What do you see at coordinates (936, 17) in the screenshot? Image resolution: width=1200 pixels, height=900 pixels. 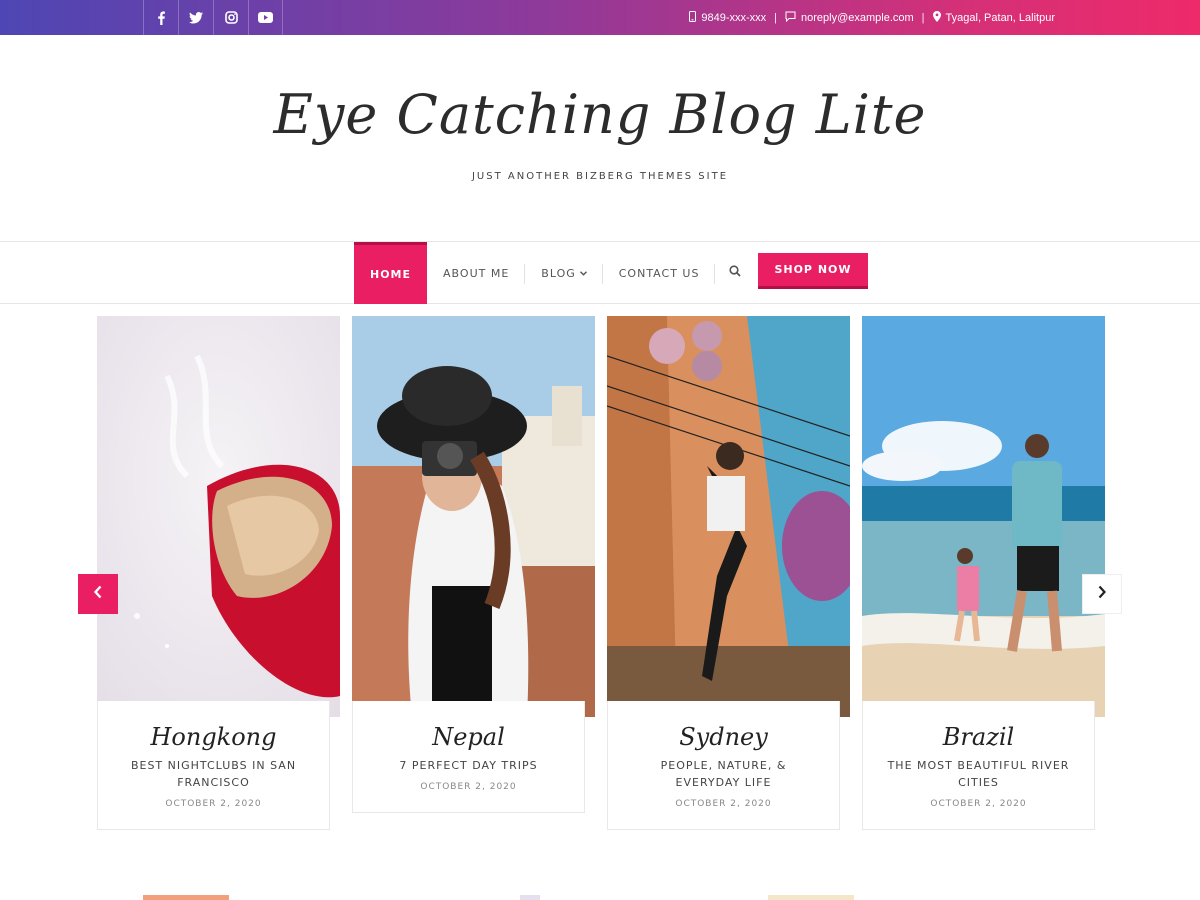 I see `map-pin-icon` at bounding box center [936, 17].